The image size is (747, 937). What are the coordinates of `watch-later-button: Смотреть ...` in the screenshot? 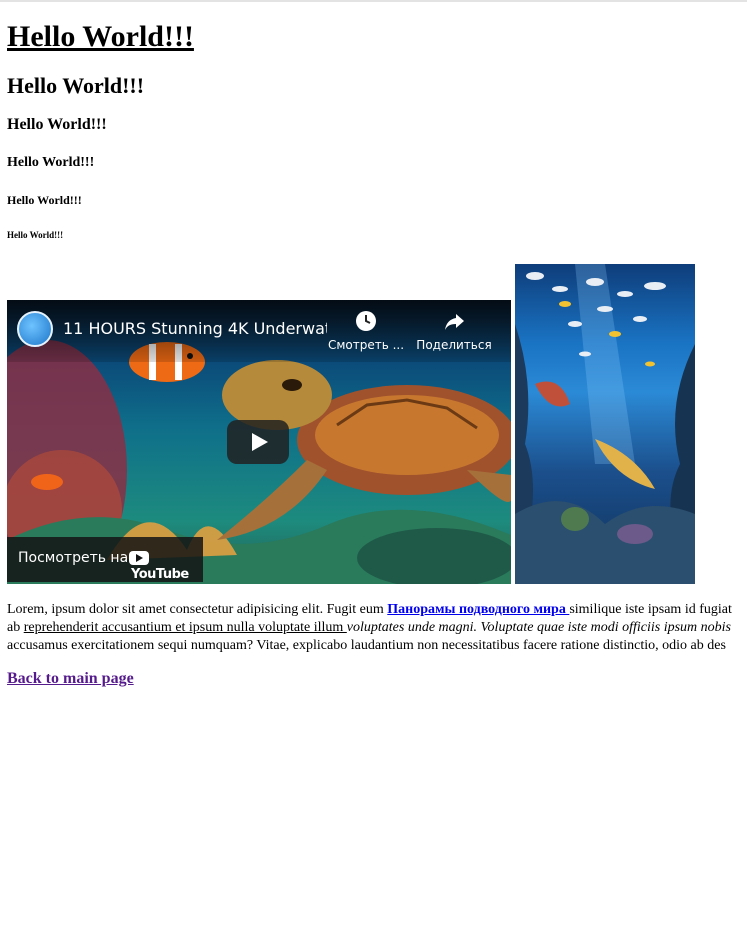 It's located at (366, 331).